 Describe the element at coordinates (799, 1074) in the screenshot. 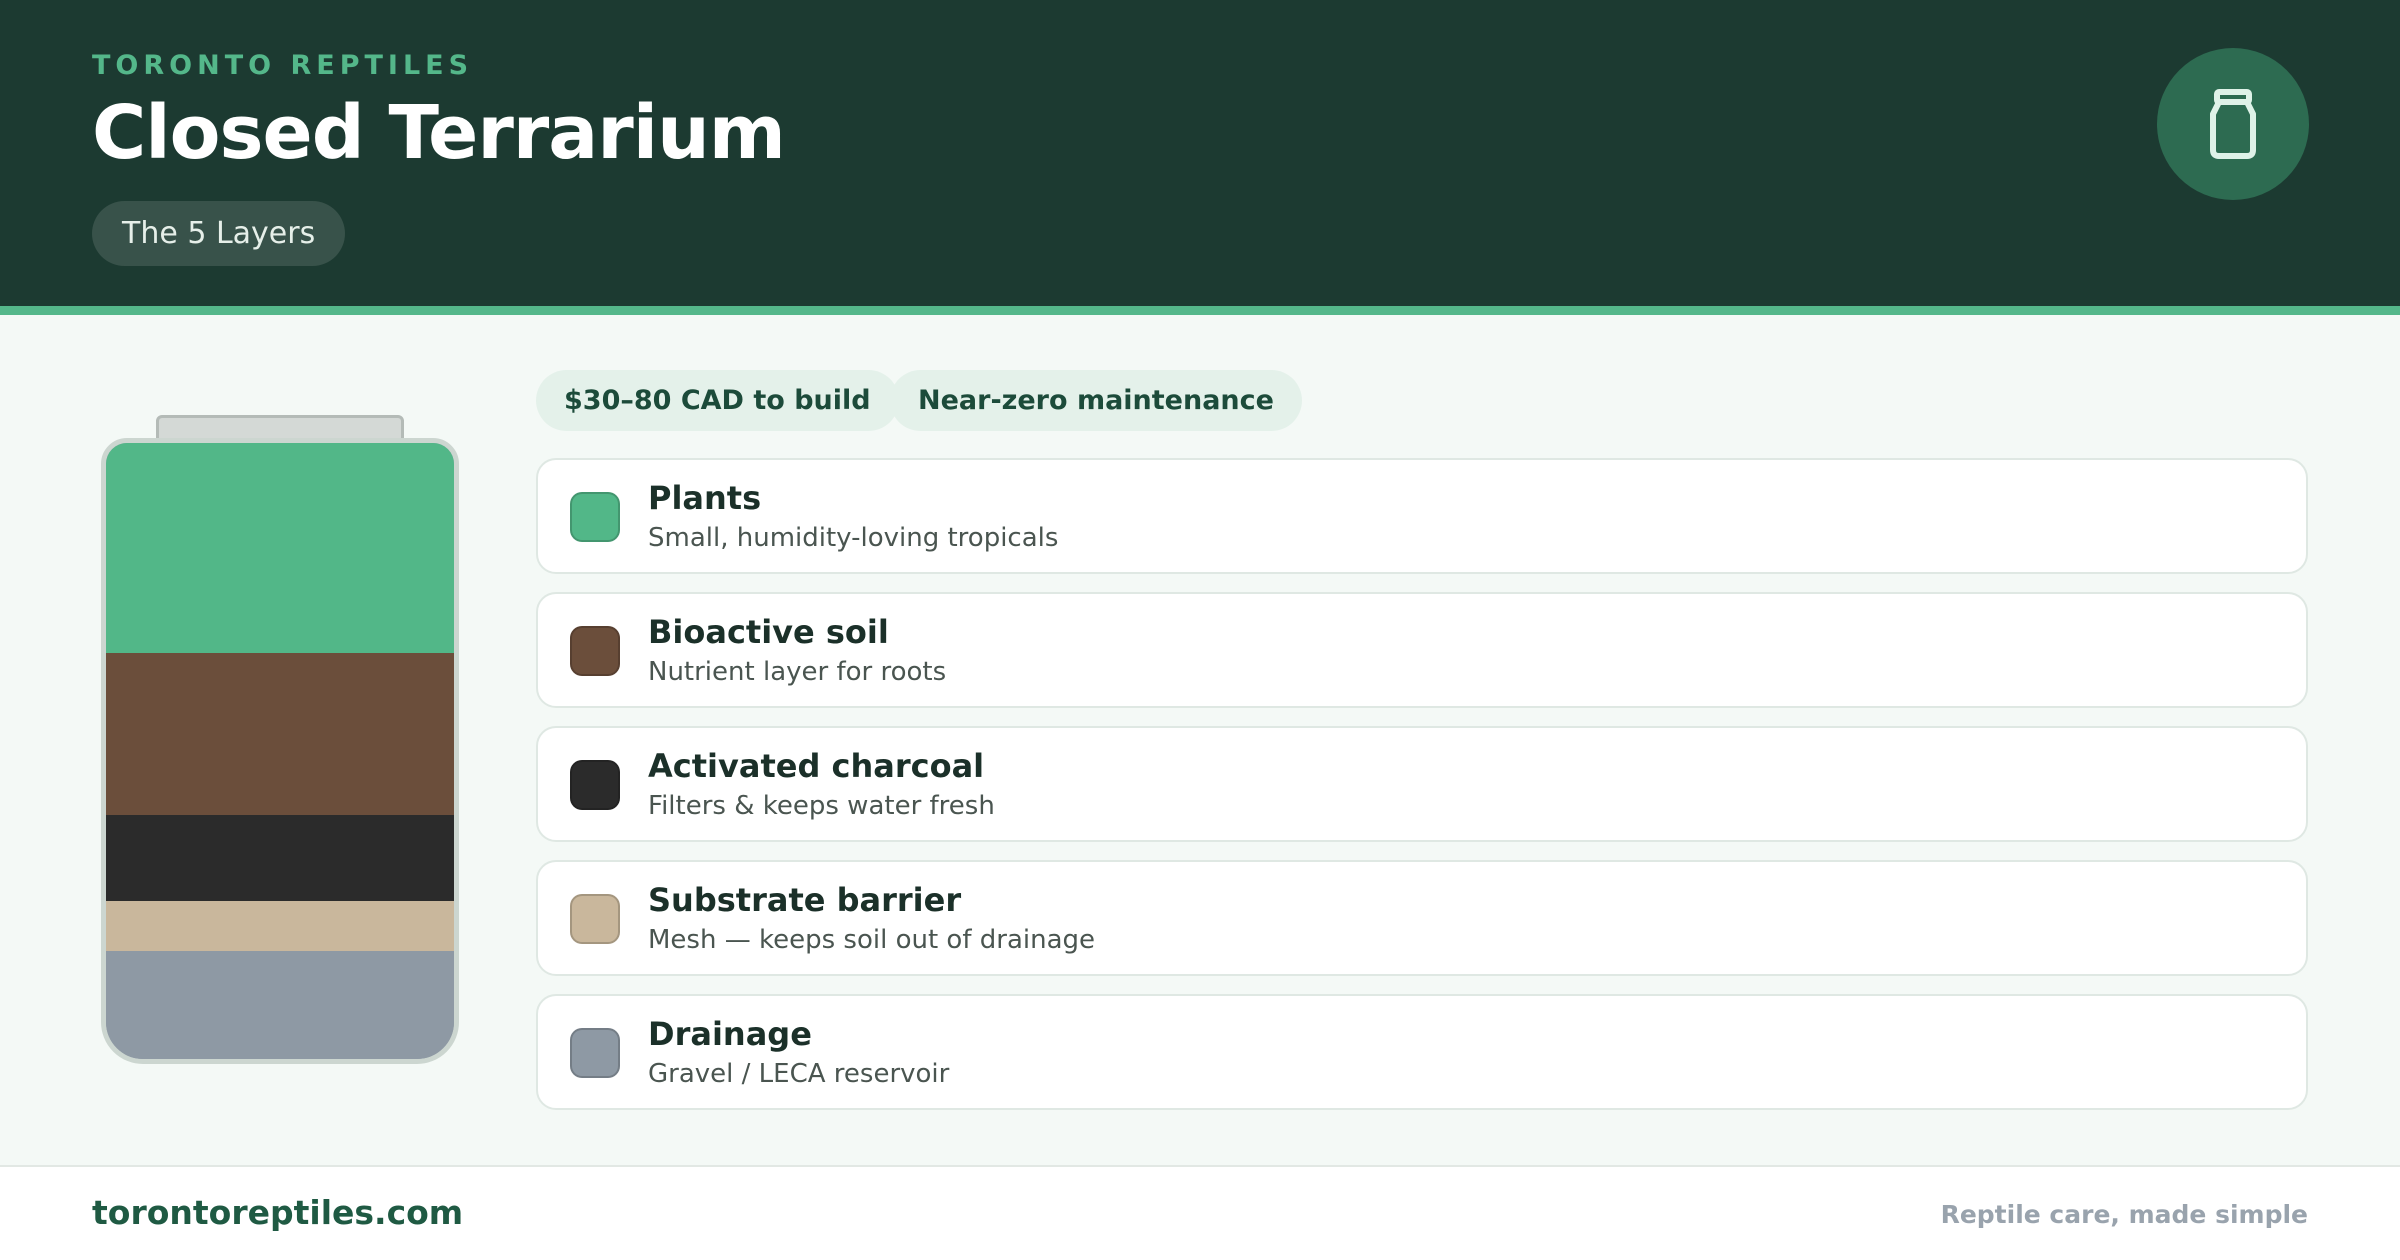

I see `layer-description: Gravel / LECA reservoir` at that location.